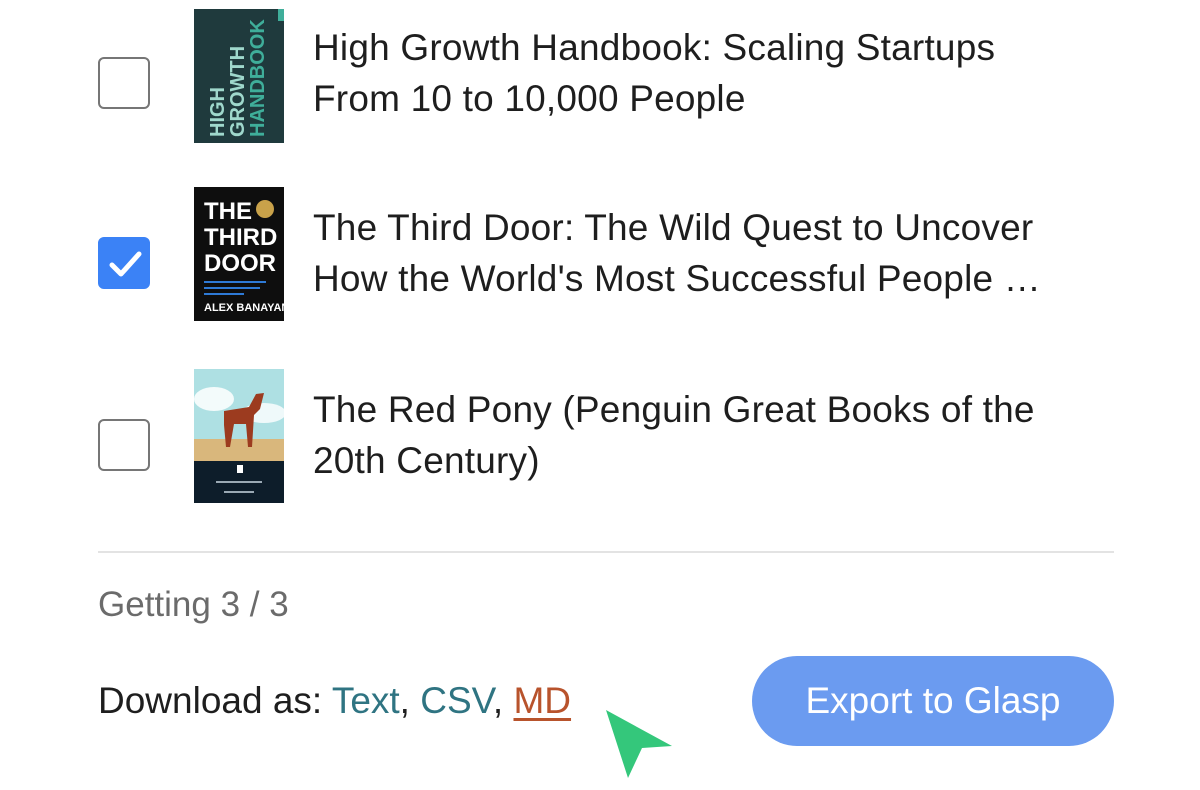 This screenshot has width=1200, height=790. Describe the element at coordinates (606, 552) in the screenshot. I see `divider` at that location.